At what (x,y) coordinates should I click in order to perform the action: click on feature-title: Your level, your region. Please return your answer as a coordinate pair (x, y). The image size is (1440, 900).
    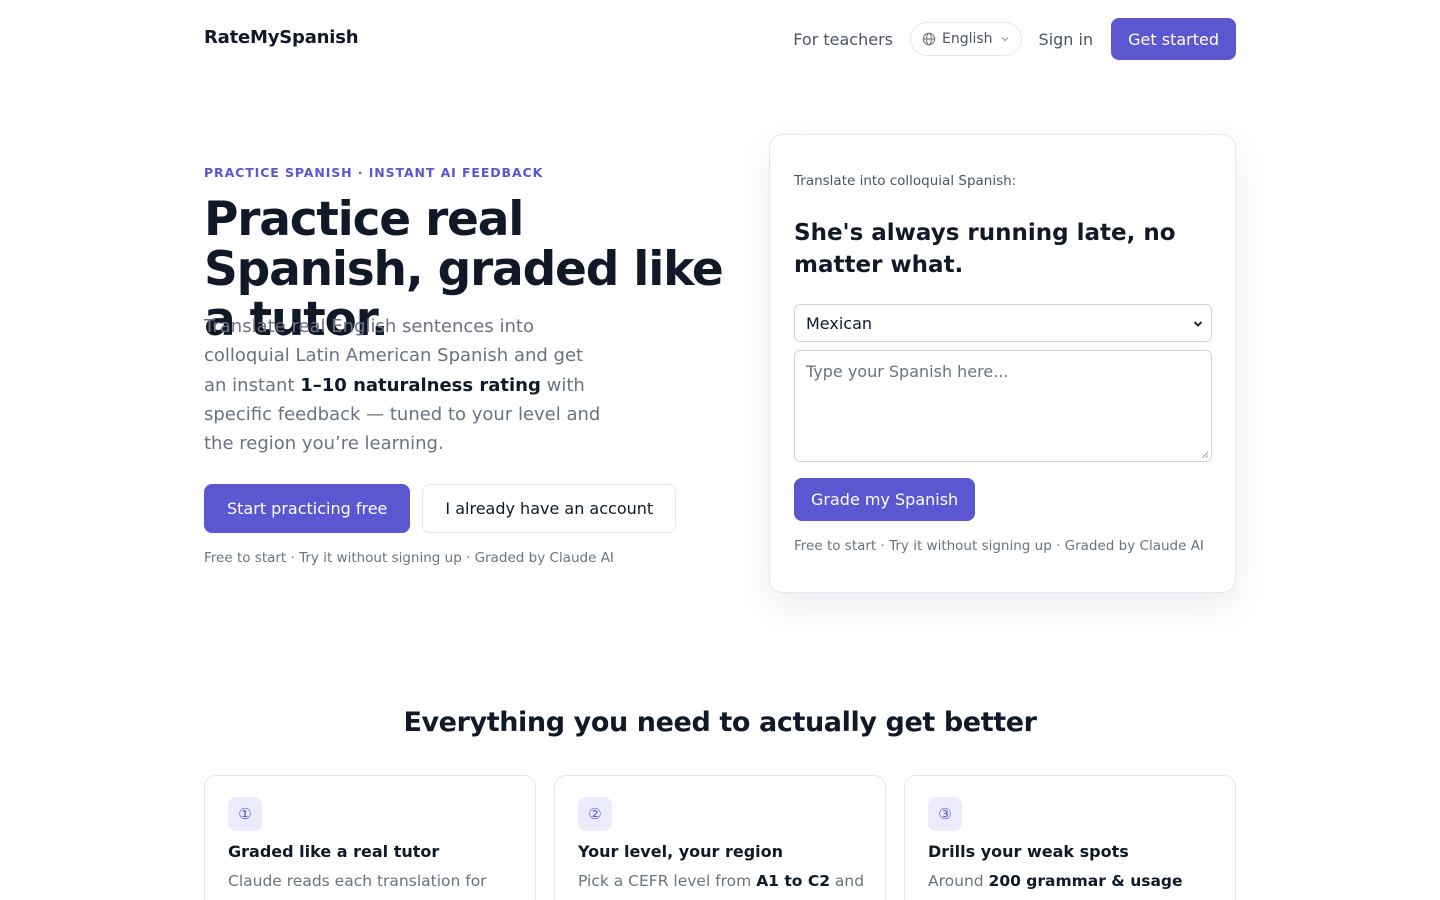
    Looking at the image, I should click on (681, 851).